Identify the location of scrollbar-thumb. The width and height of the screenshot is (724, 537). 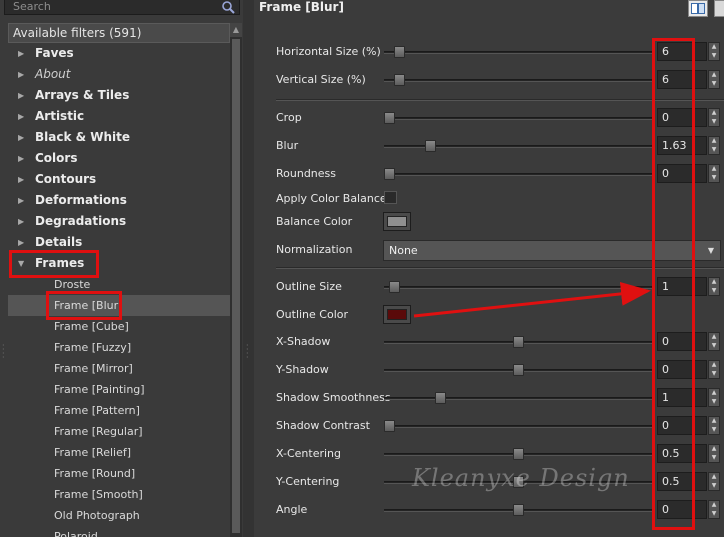
(236, 286).